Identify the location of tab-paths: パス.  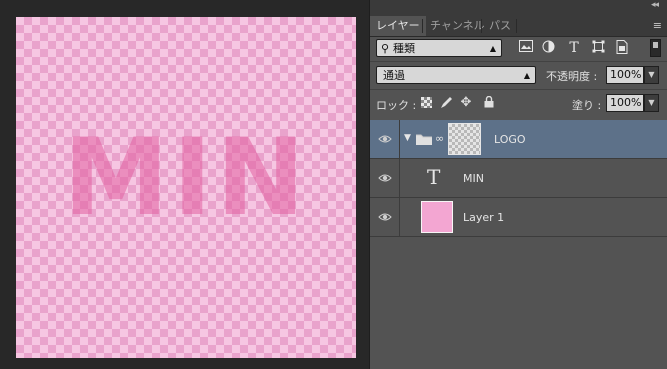
(500, 26).